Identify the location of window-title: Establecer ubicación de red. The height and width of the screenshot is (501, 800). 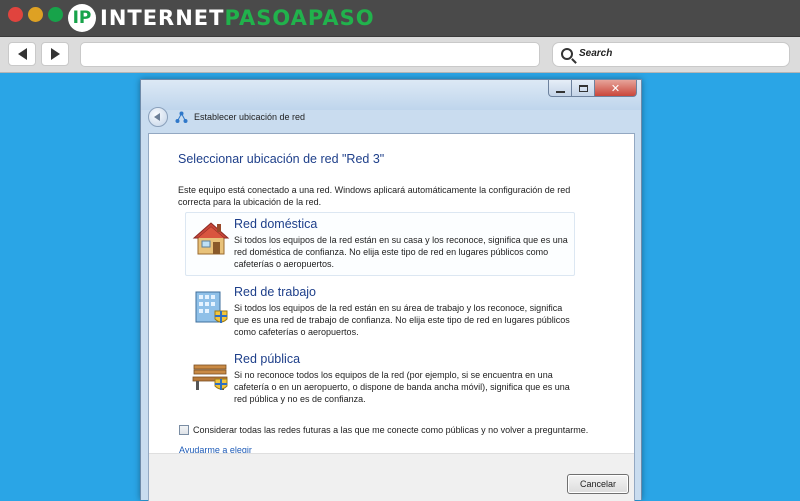
(250, 117).